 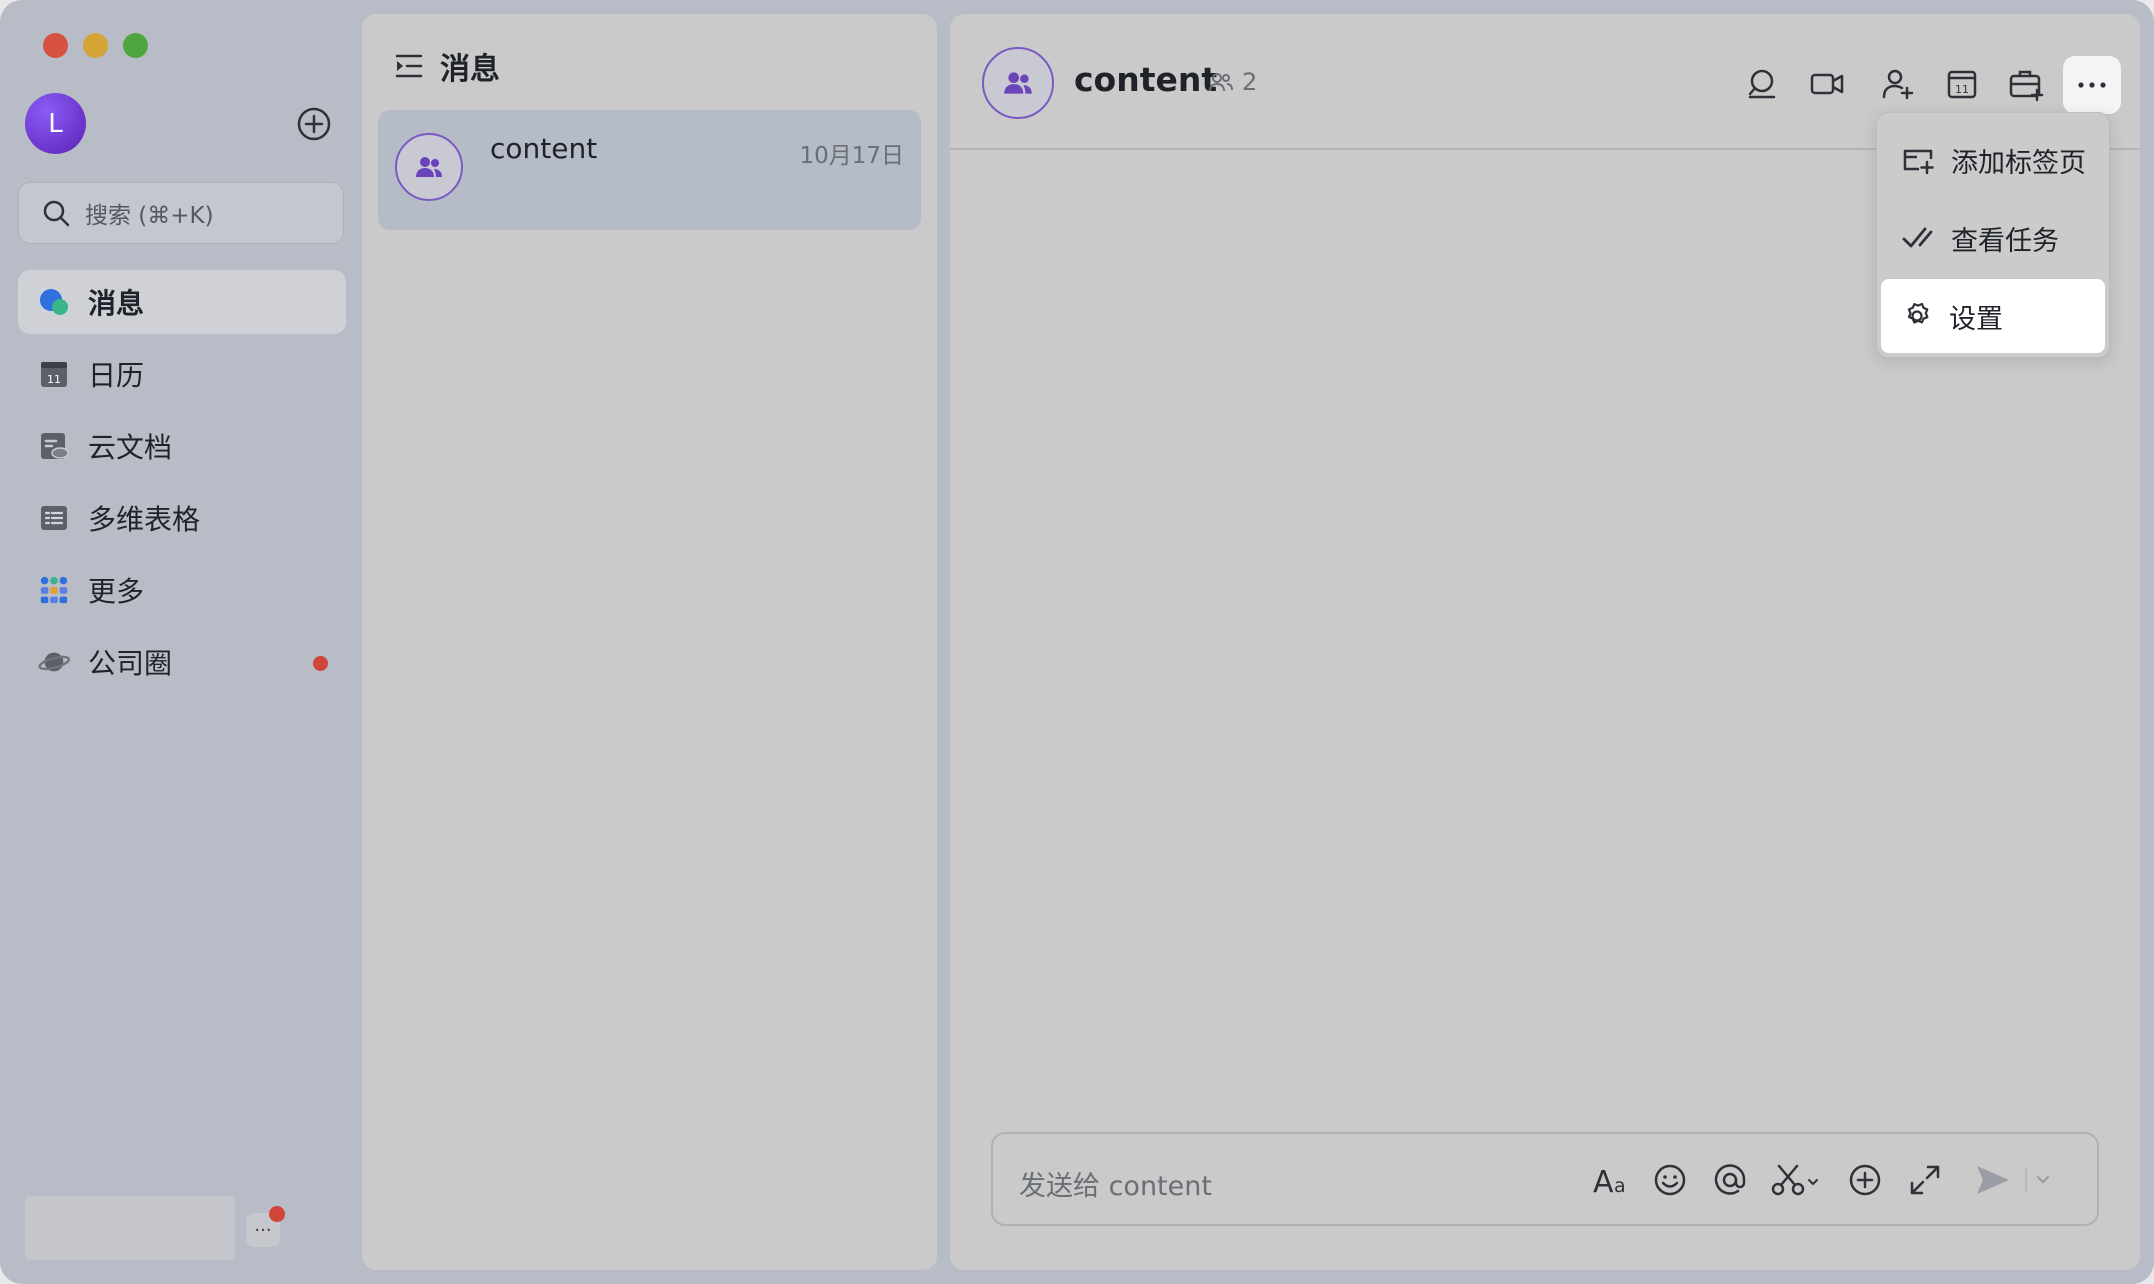 I want to click on menu-item-settings: 设置, so click(x=1993, y=316).